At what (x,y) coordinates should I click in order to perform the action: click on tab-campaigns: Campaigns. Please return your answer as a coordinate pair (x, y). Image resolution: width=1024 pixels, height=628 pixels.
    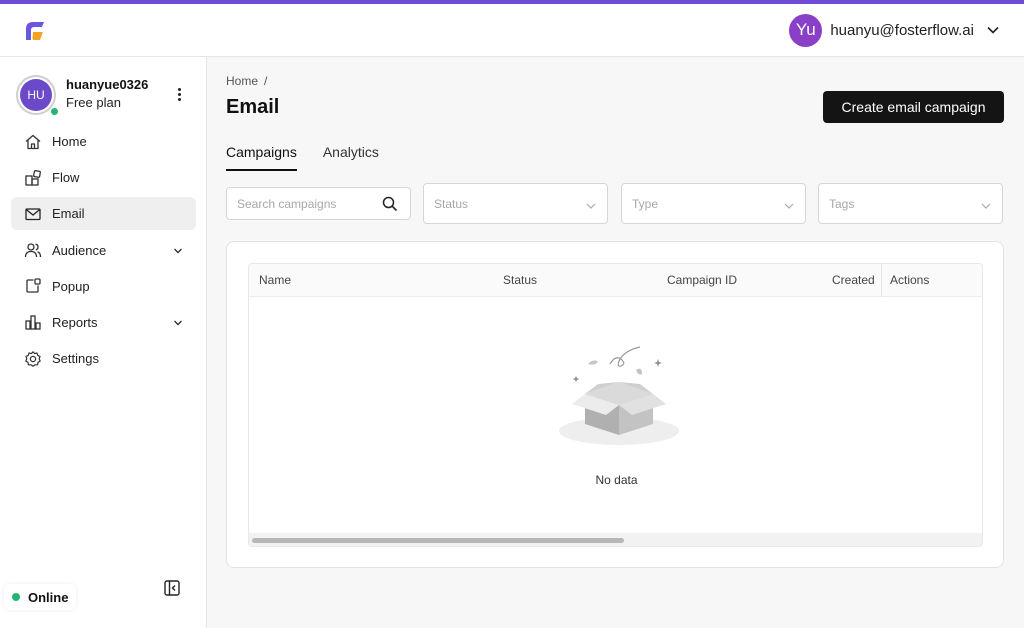
    Looking at the image, I should click on (261, 157).